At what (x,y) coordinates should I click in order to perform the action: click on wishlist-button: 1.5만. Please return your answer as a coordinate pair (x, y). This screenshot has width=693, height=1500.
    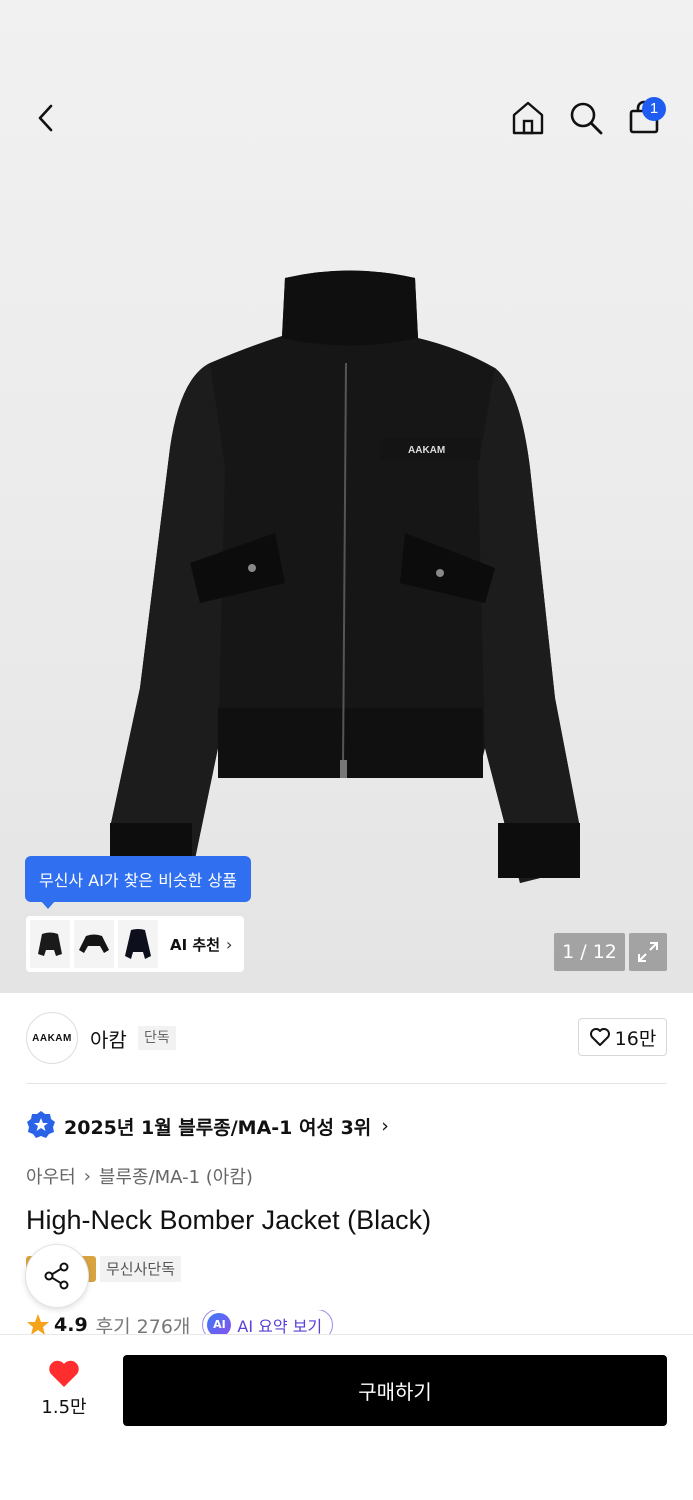
    Looking at the image, I should click on (64, 1389).